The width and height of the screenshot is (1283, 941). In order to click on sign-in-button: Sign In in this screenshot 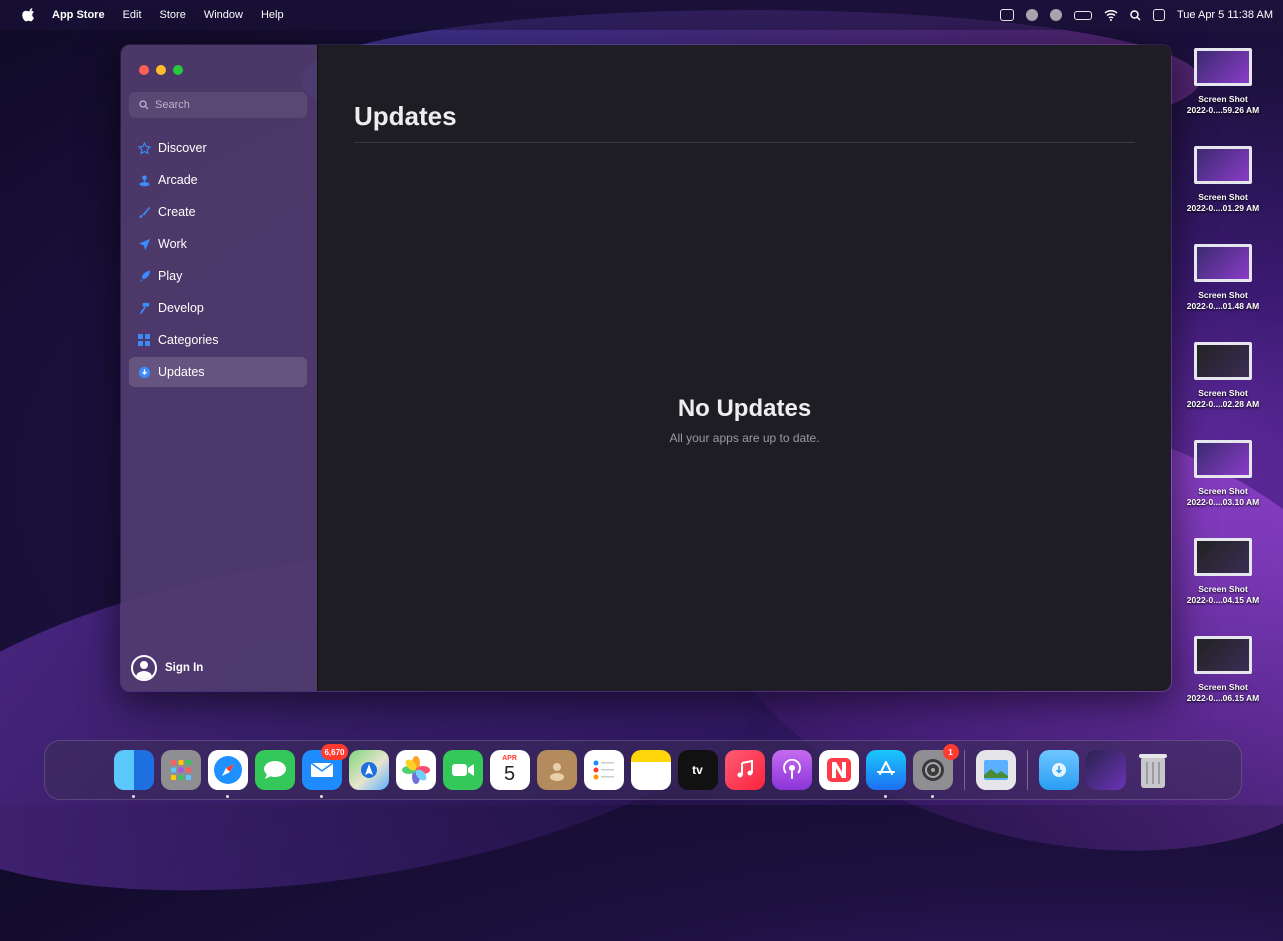, I will do `click(167, 668)`.